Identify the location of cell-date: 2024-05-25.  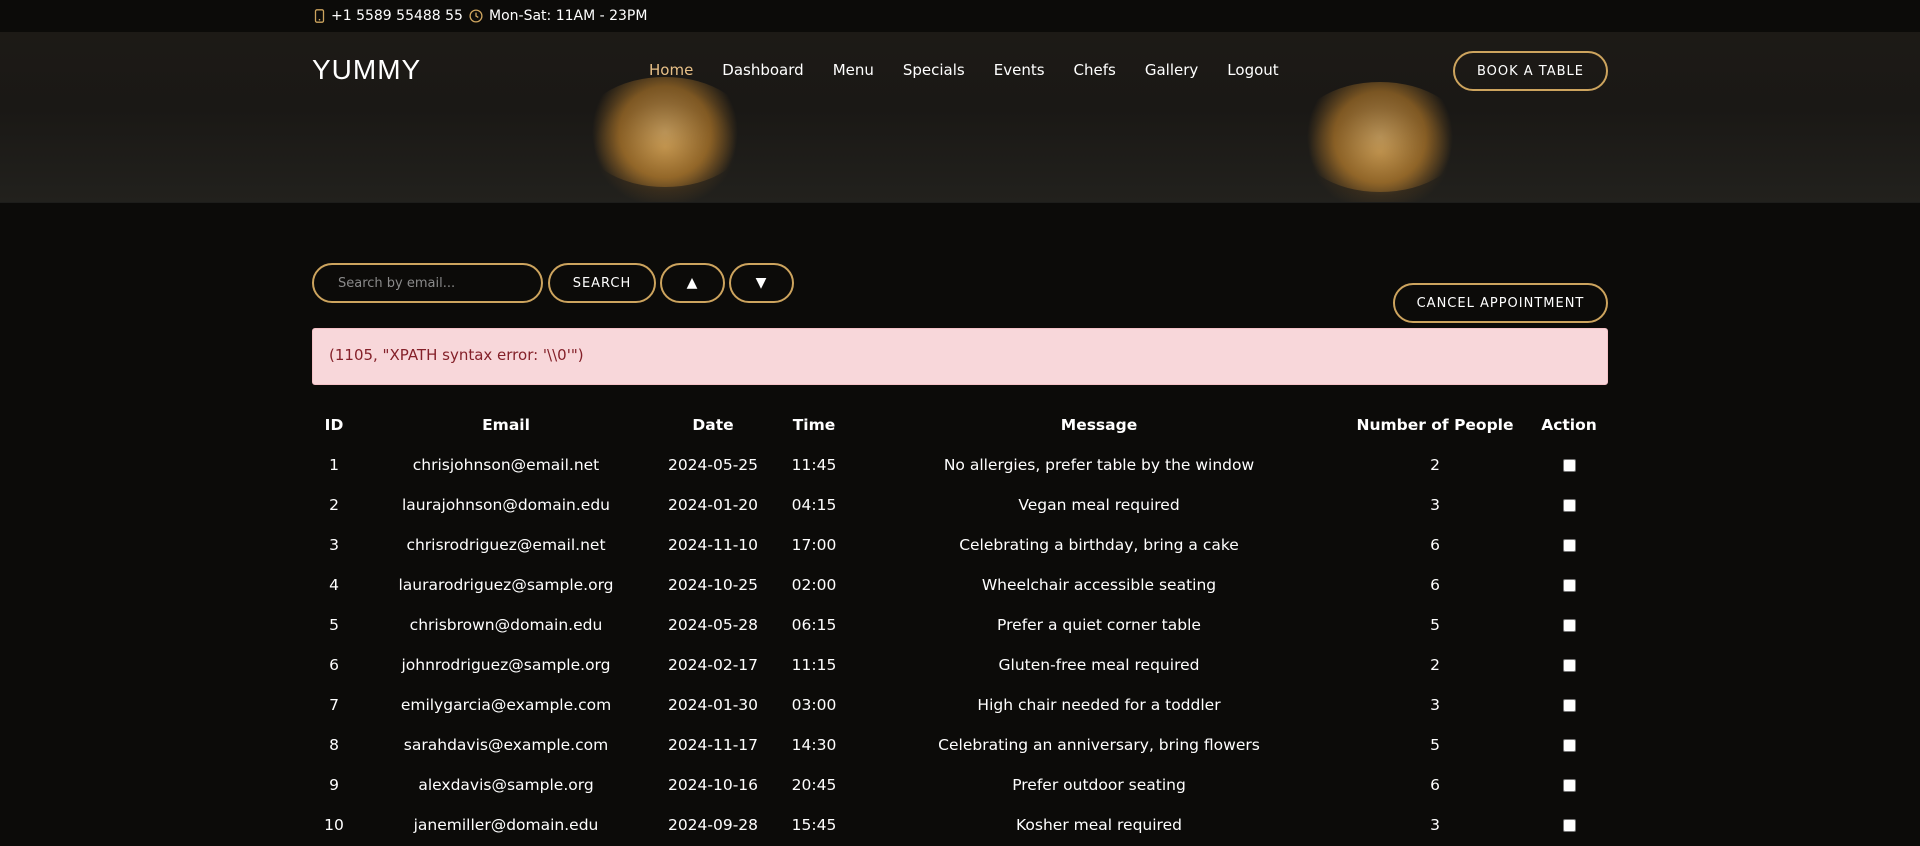
(713, 465).